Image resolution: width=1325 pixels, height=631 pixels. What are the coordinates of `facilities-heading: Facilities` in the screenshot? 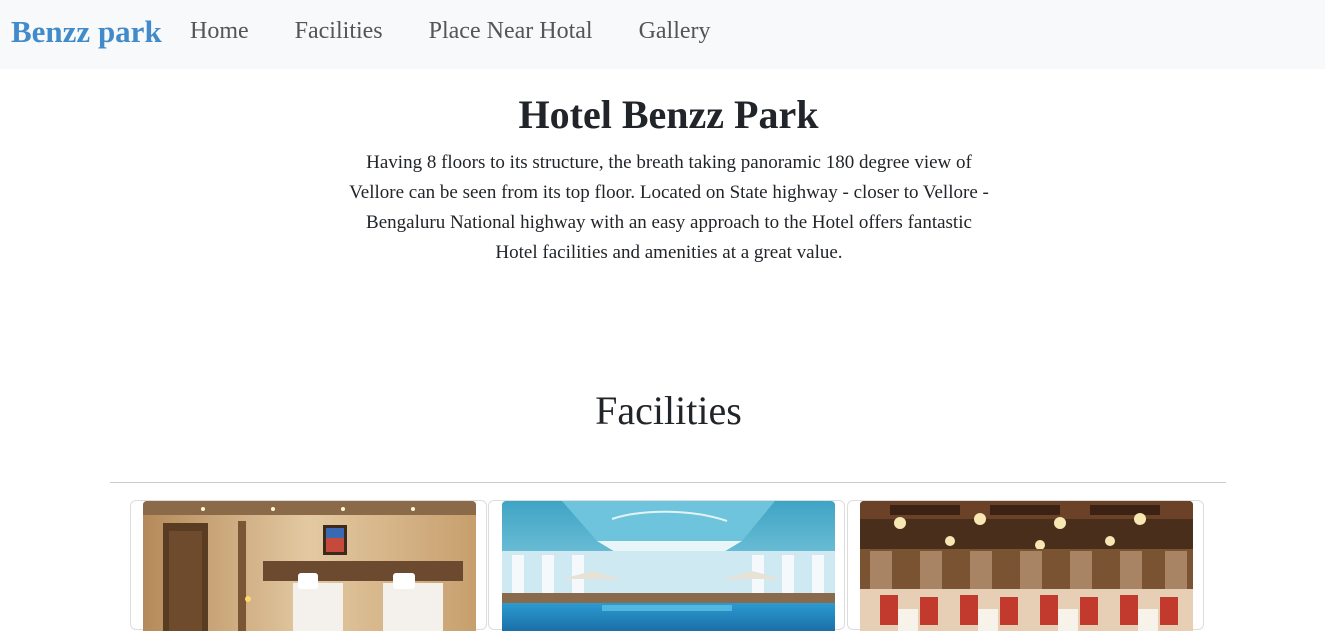 It's located at (668, 410).